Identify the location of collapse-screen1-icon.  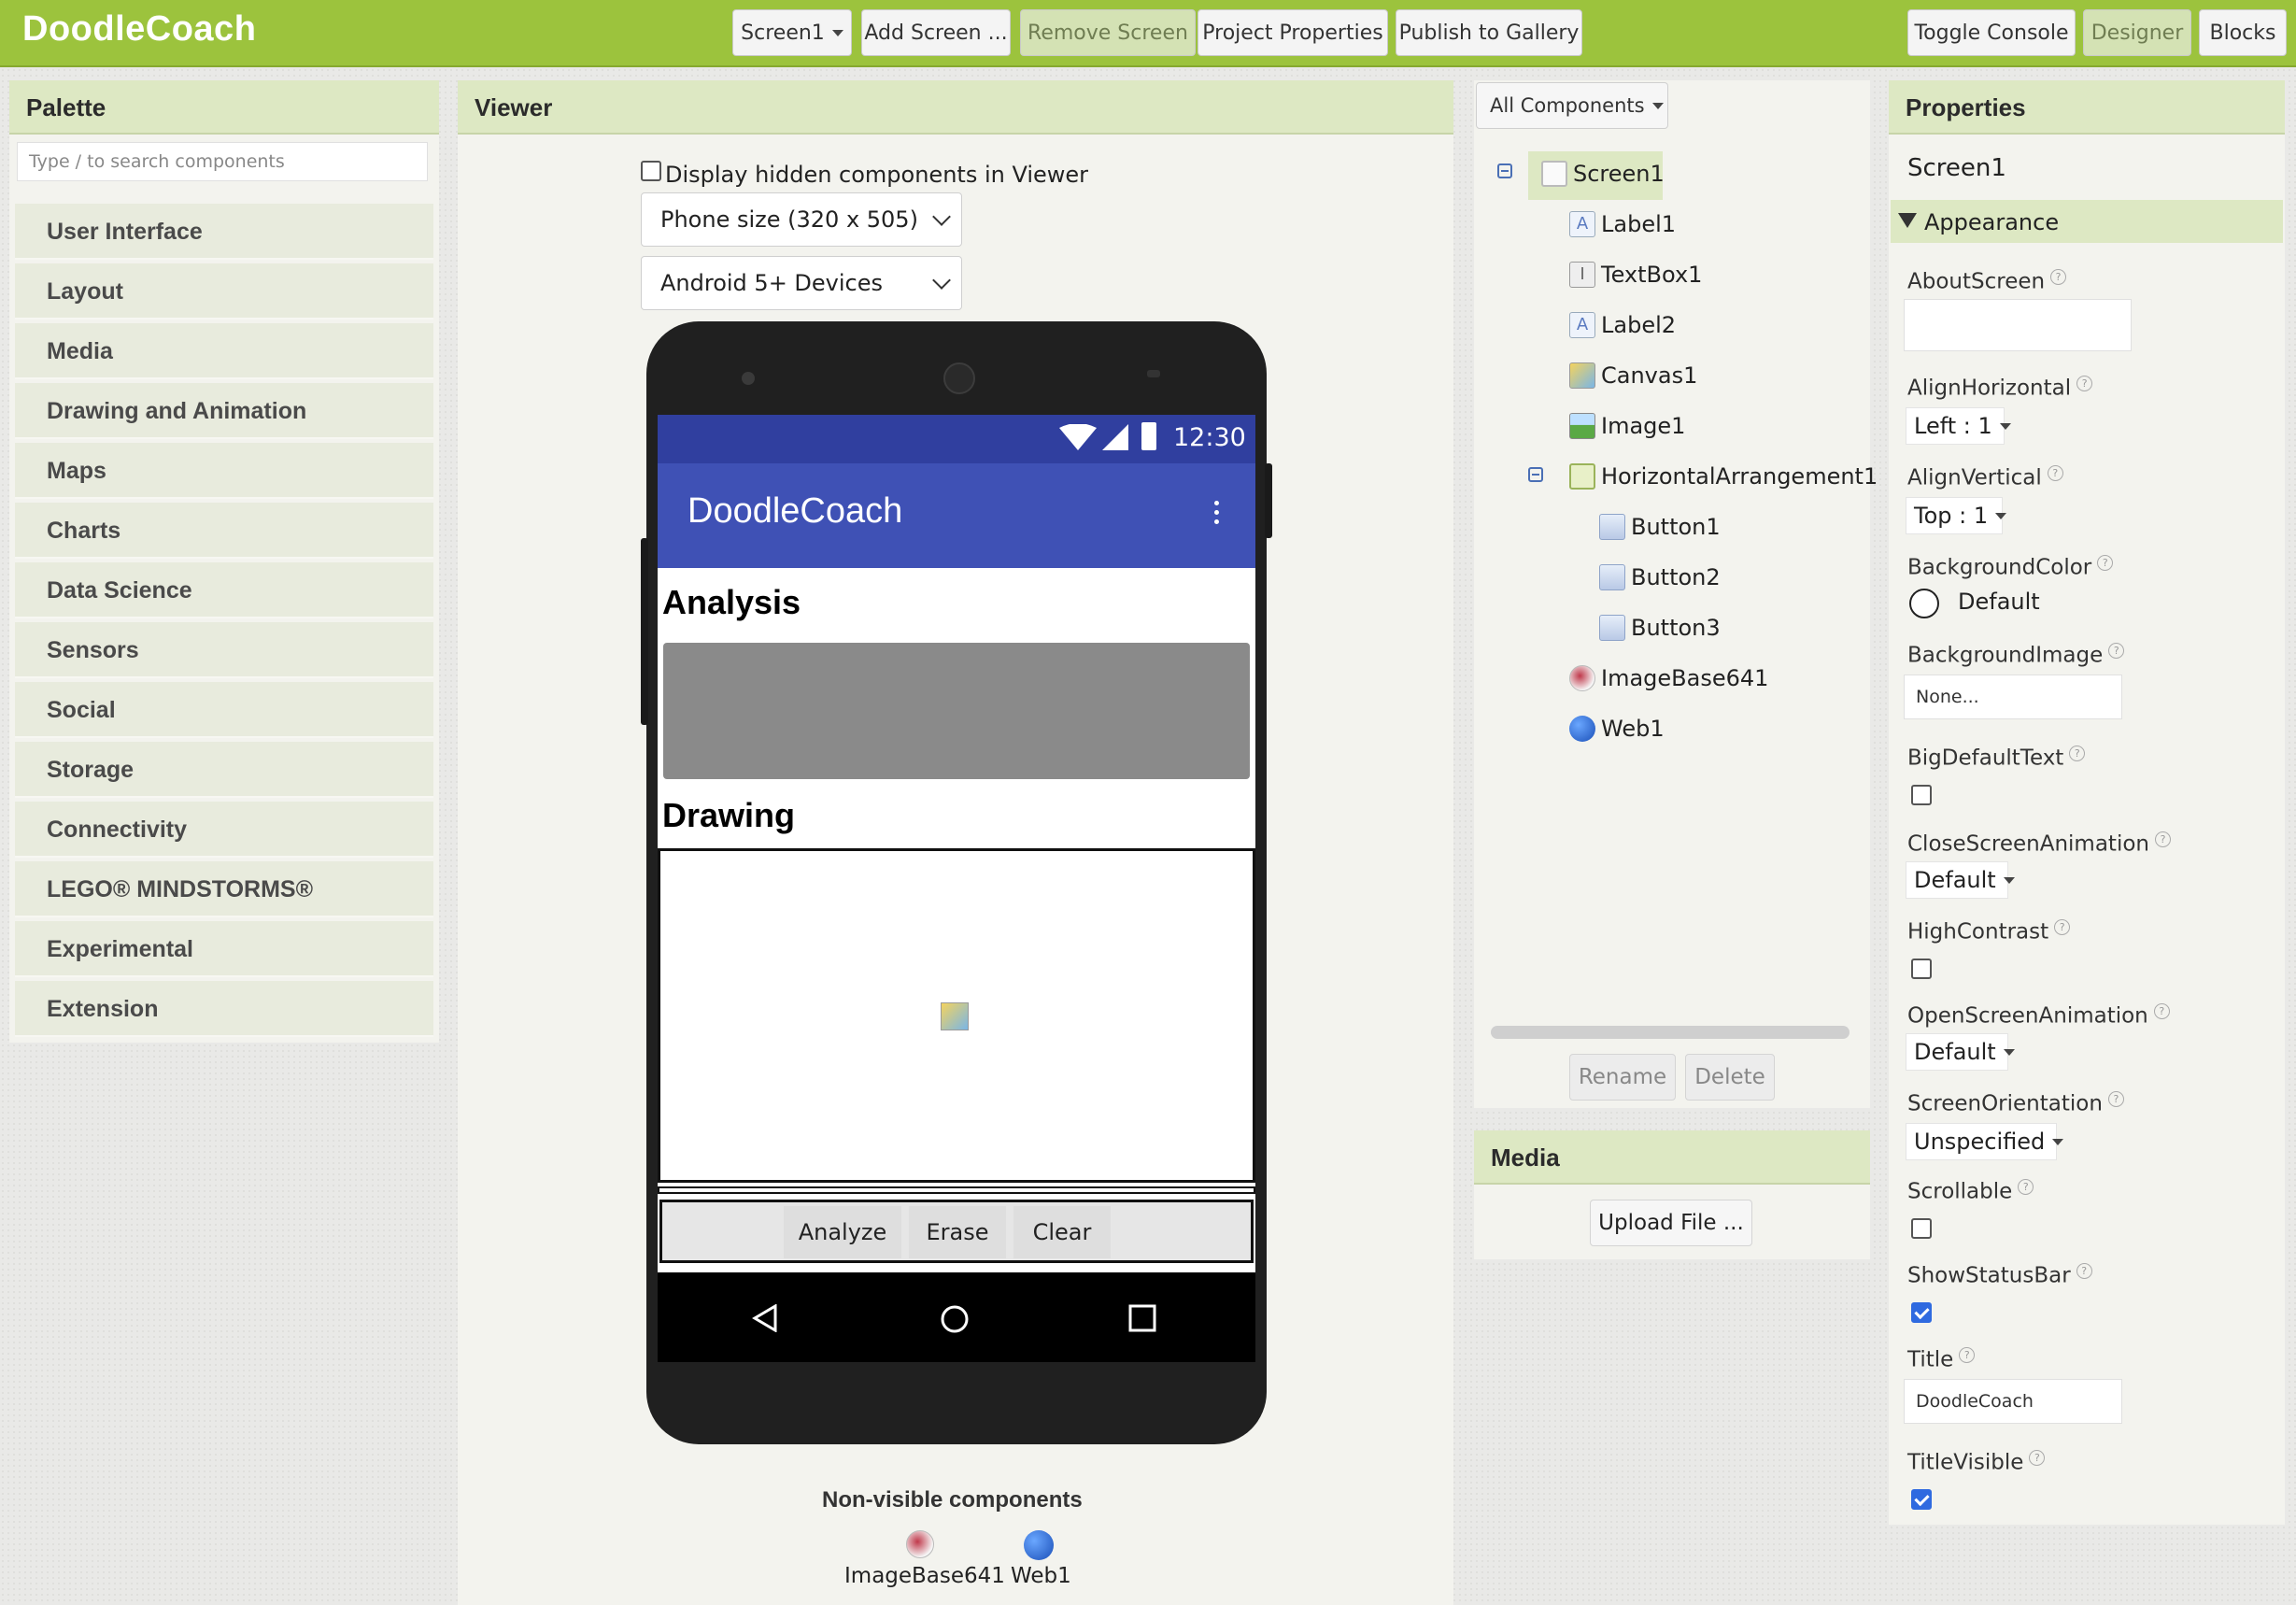
(1505, 170).